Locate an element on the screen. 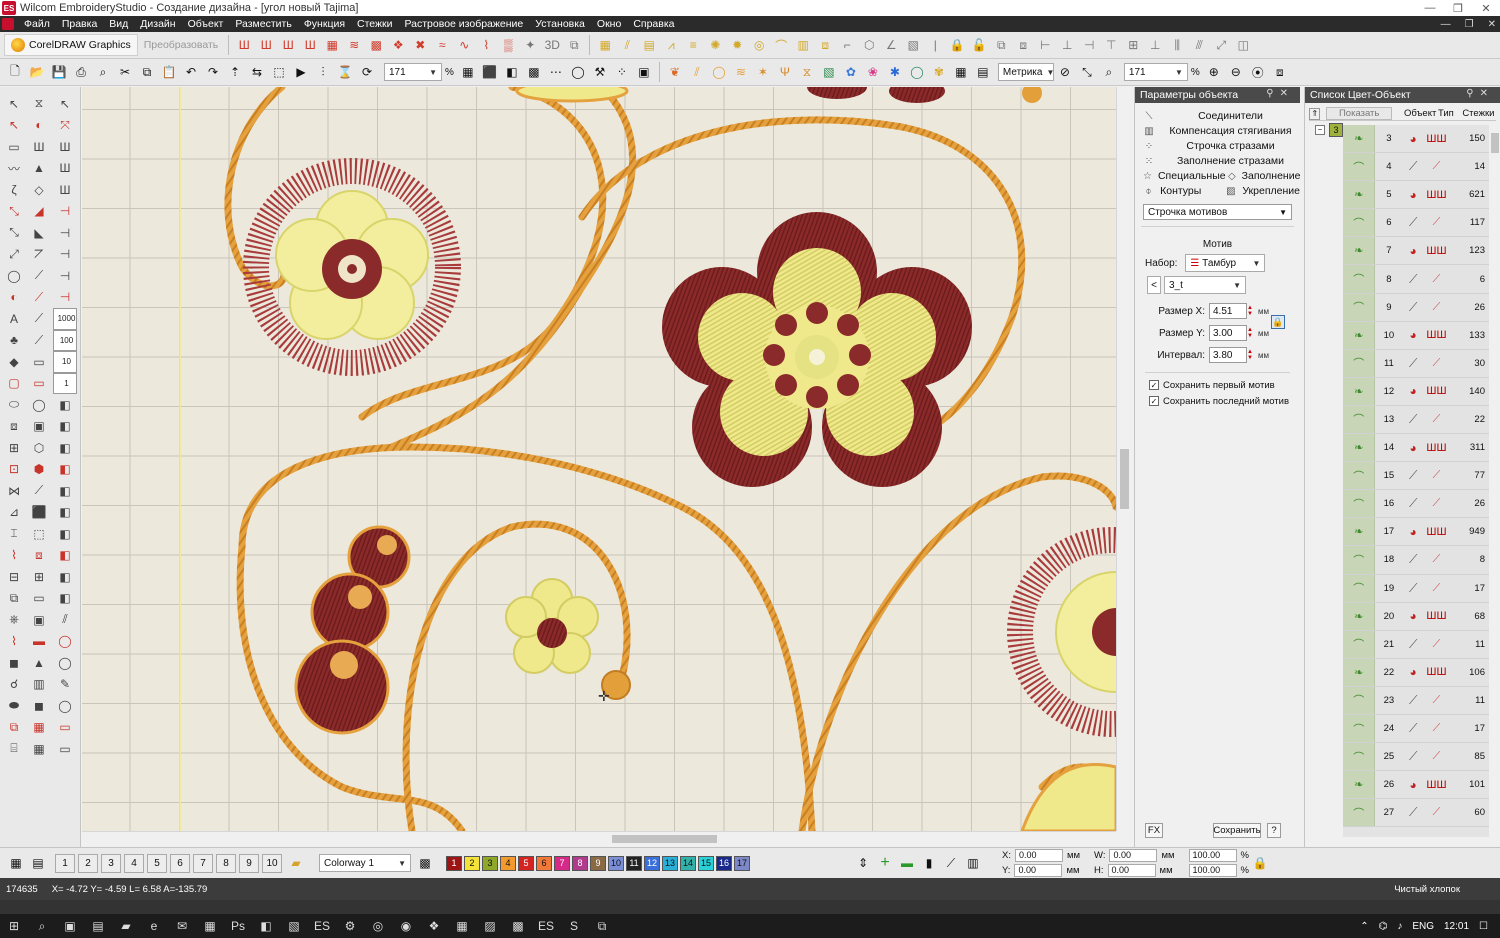  tool-2-23-icon: ◧ is located at coordinates (65, 599).